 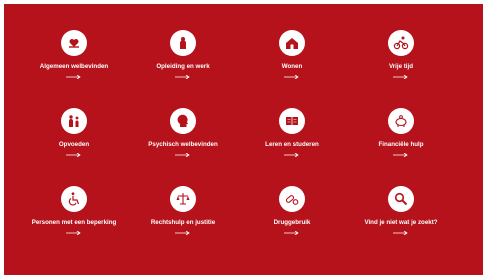 What do you see at coordinates (401, 43) in the screenshot?
I see `cyclist-icon` at bounding box center [401, 43].